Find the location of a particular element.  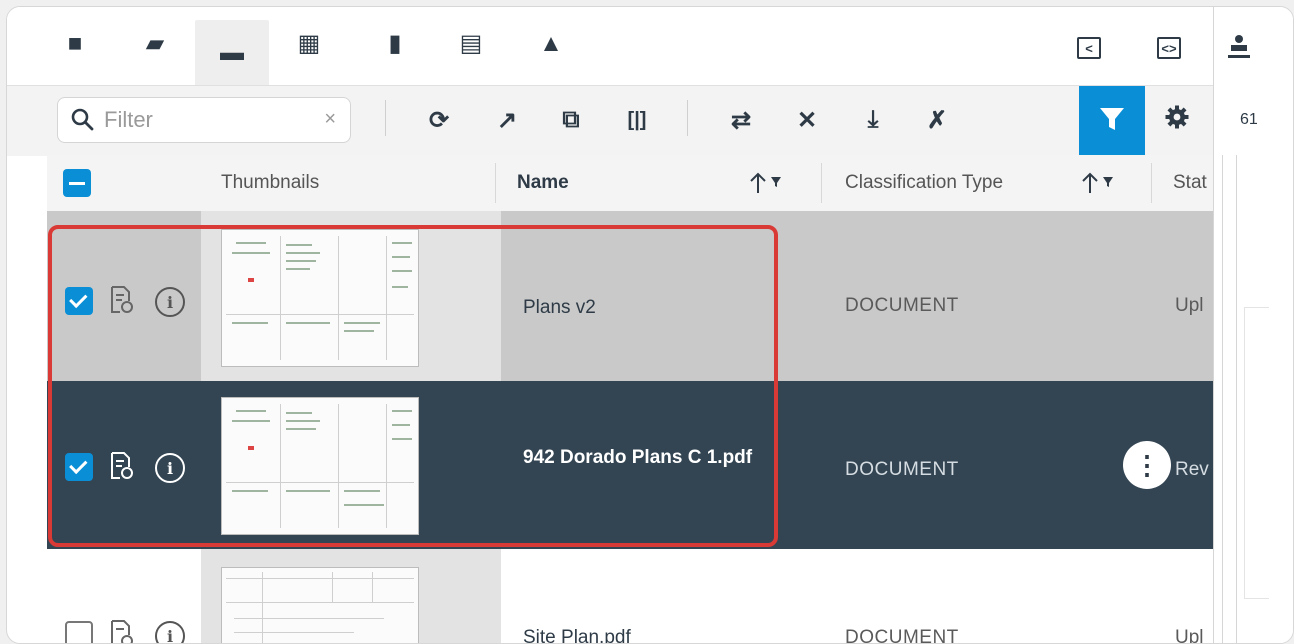

folder-badge-icon: ▰ is located at coordinates (155, 43).